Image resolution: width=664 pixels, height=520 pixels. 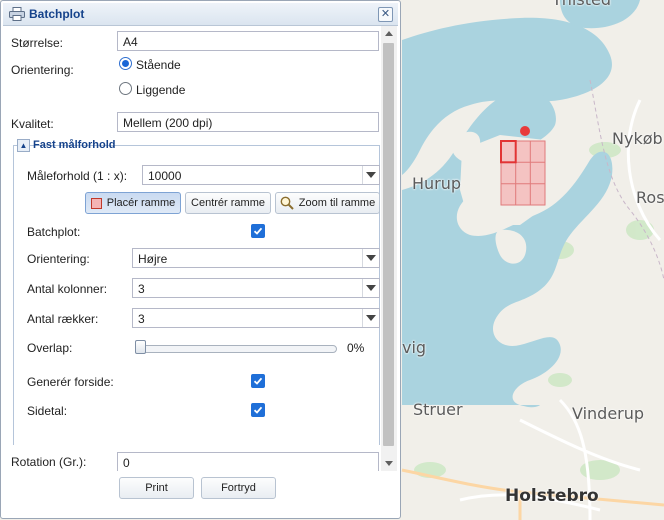 I want to click on cancel-button: Fortryd, so click(x=238, y=488).